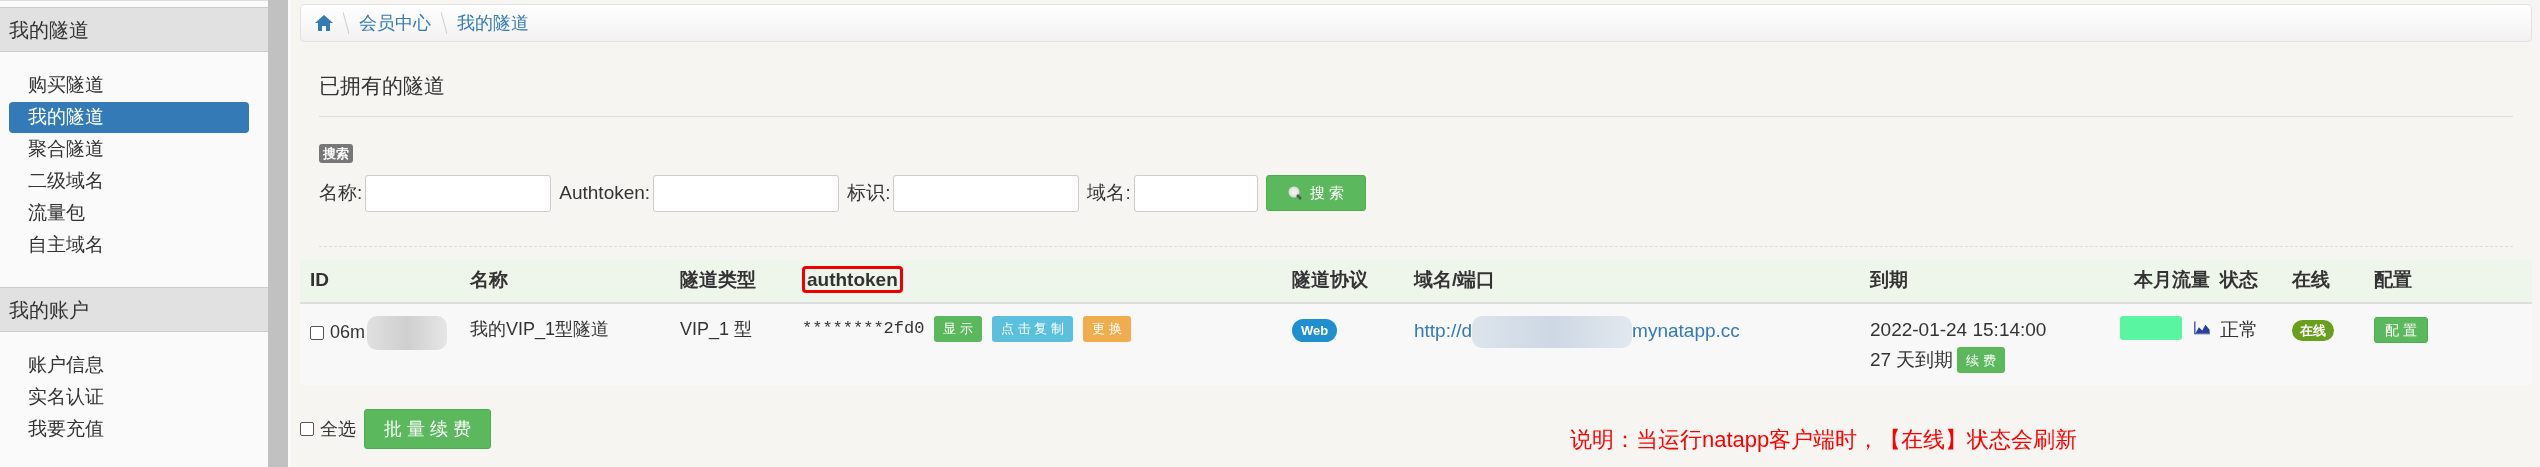 Image resolution: width=2540 pixels, height=467 pixels. Describe the element at coordinates (1443, 331) in the screenshot. I see `domain-link: http://d` at that location.